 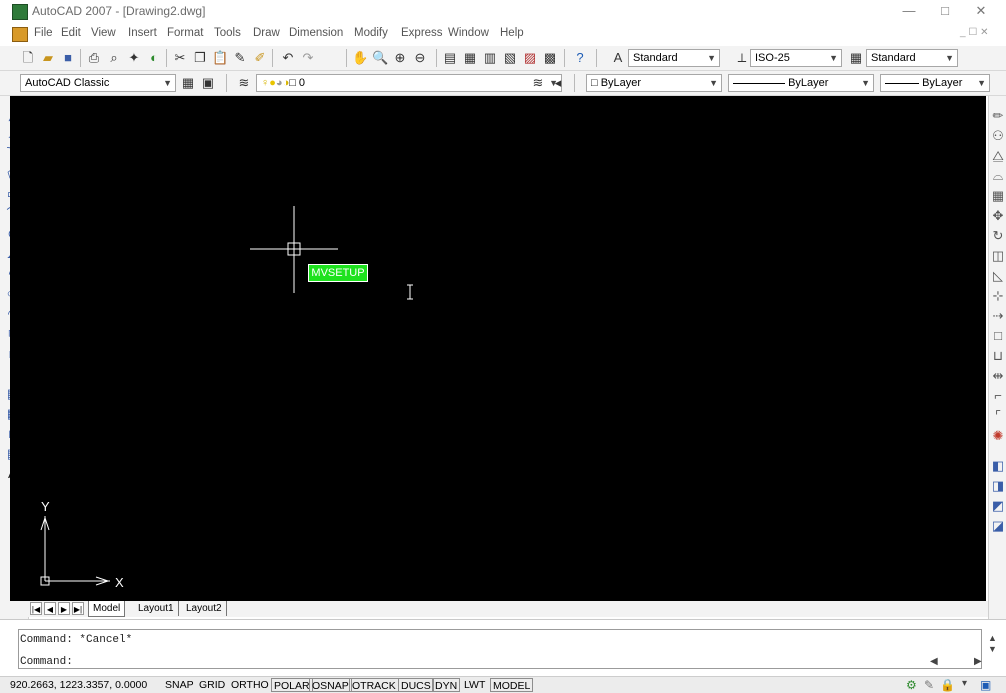 What do you see at coordinates (997, 356) in the screenshot?
I see `break-icon: ⊔` at bounding box center [997, 356].